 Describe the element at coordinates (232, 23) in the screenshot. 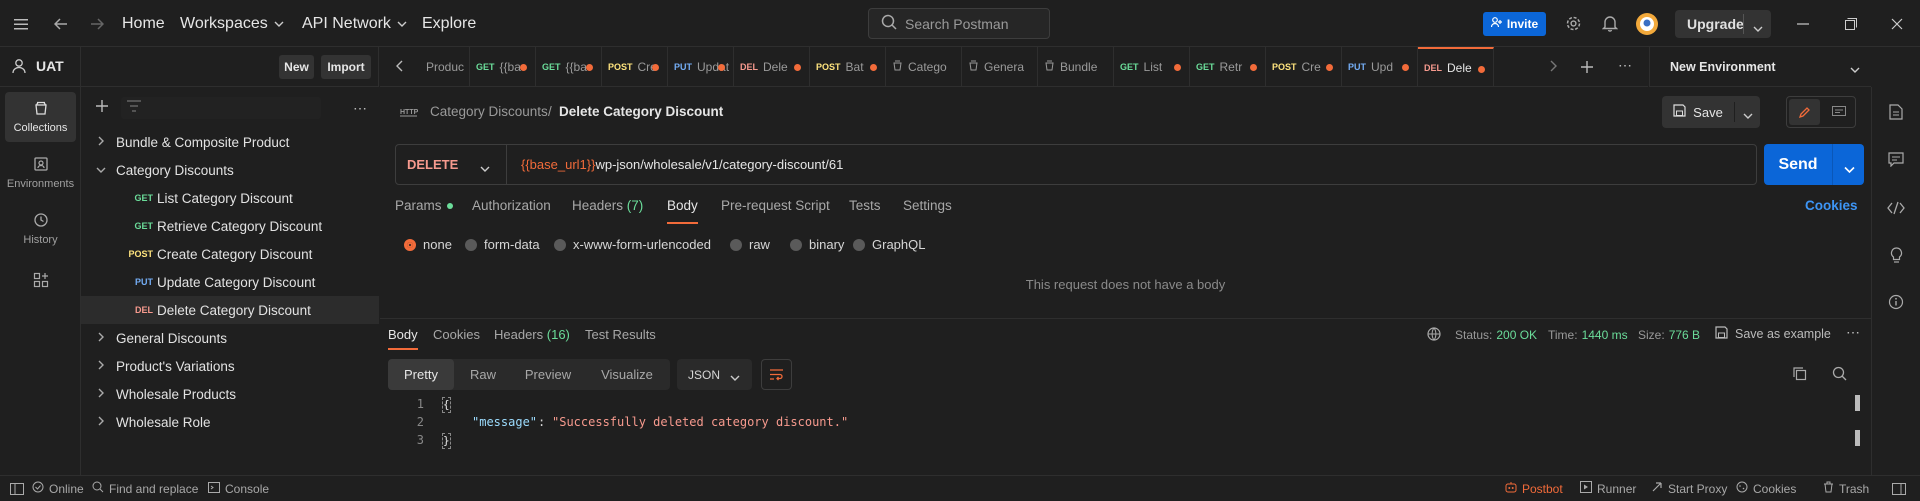

I see `workspaces-menu: Workspaces` at that location.